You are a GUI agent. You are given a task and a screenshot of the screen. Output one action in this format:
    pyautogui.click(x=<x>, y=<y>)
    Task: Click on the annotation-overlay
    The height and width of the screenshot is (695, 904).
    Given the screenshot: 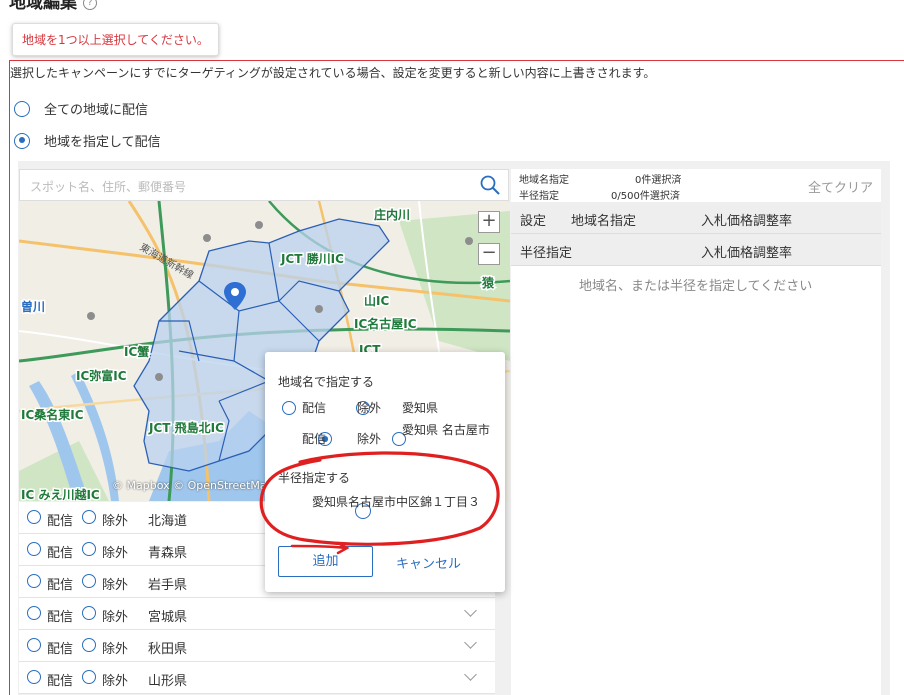 What is the action you would take?
    pyautogui.click(x=379, y=503)
    